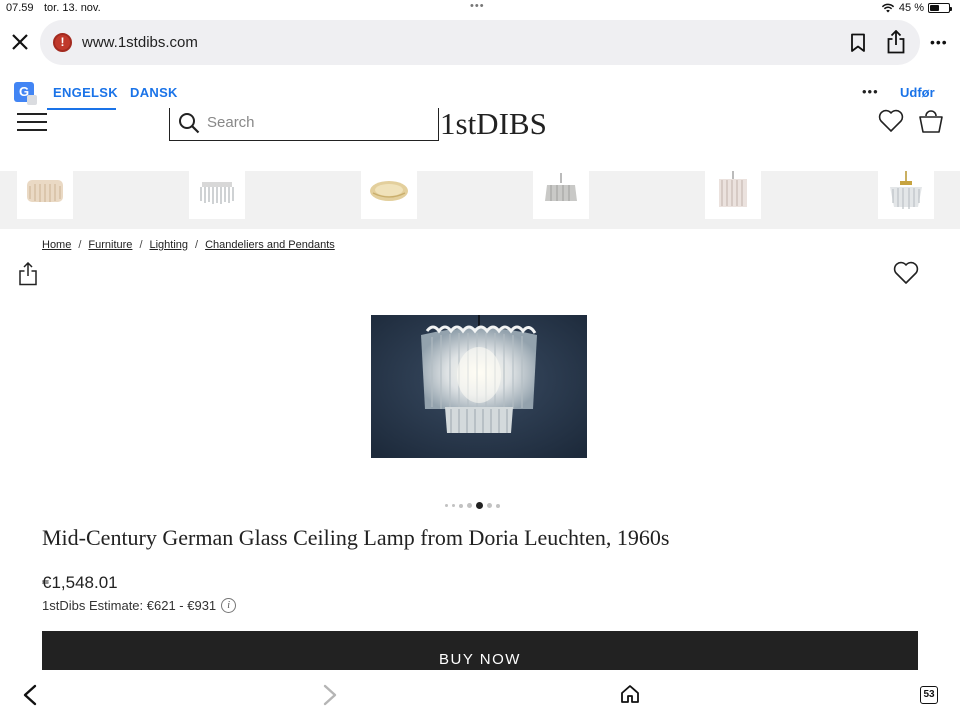 This screenshot has height=720, width=960. What do you see at coordinates (45, 195) in the screenshot?
I see `thumb-tube-chandelier` at bounding box center [45, 195].